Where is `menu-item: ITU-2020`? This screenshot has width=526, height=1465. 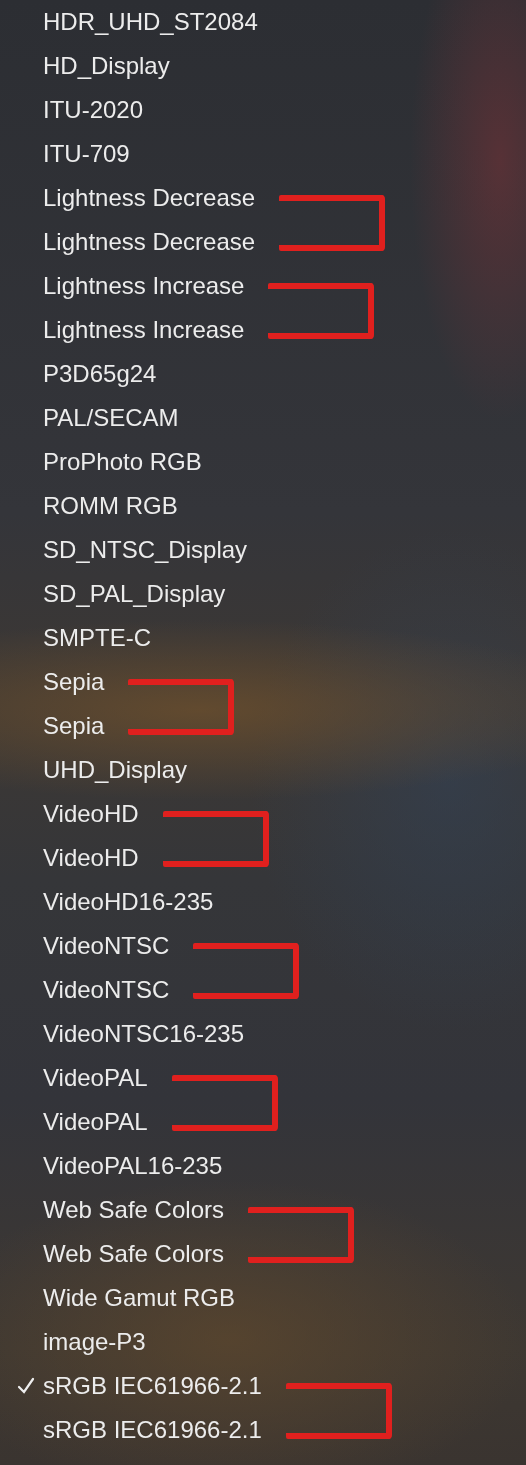 menu-item: ITU-2020 is located at coordinates (93, 110).